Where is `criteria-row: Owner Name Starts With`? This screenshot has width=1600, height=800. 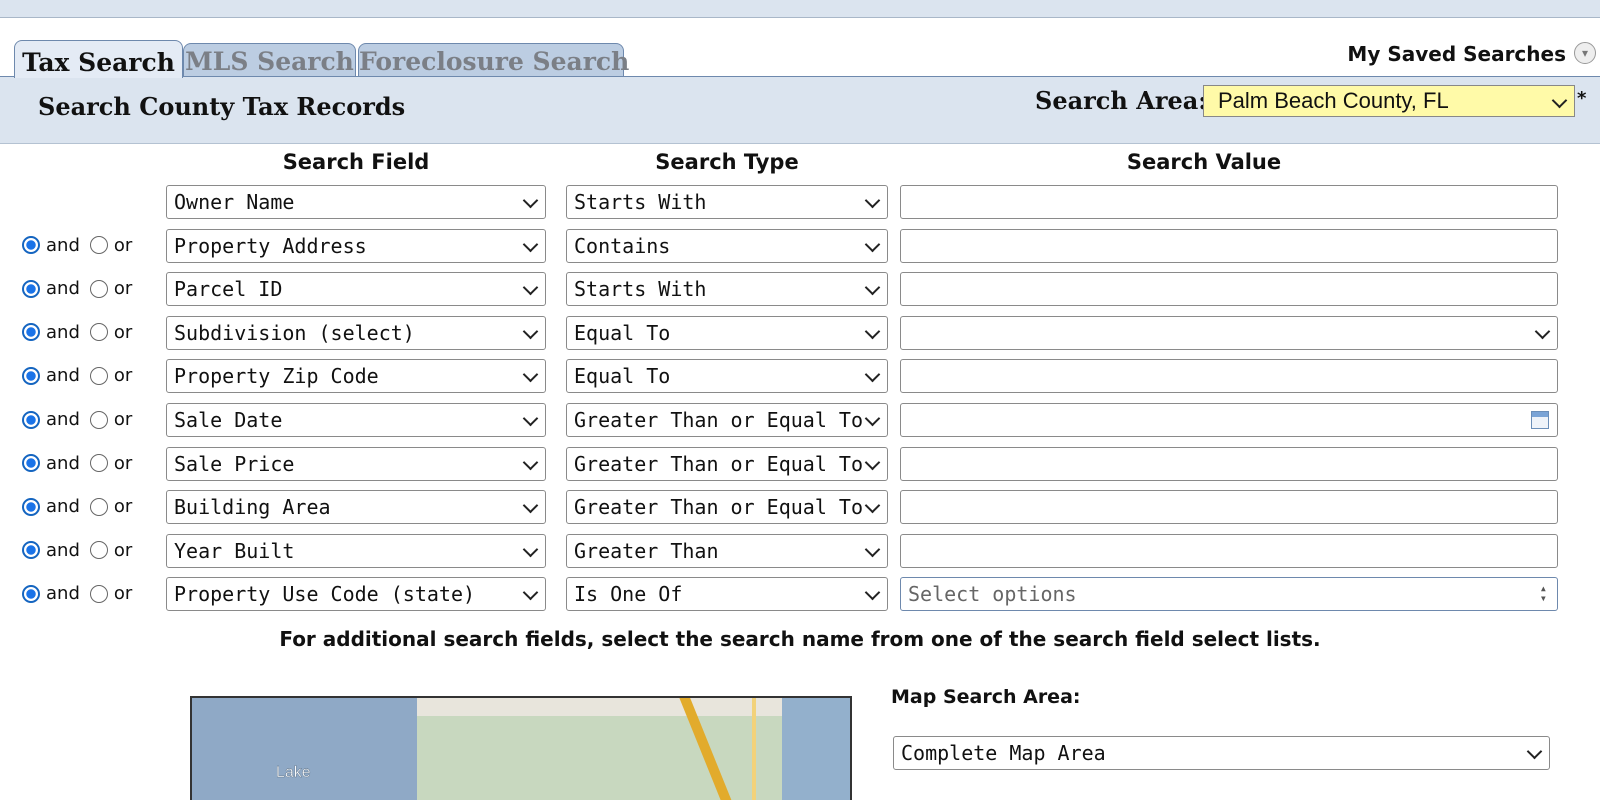
criteria-row: Owner Name Starts With is located at coordinates (800, 202).